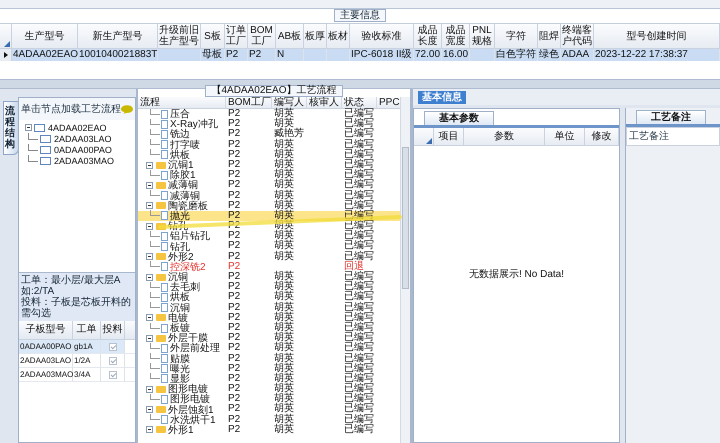 The image size is (720, 443). Describe the element at coordinates (118, 36) in the screenshot. I see `column-header: 新生产型号` at that location.